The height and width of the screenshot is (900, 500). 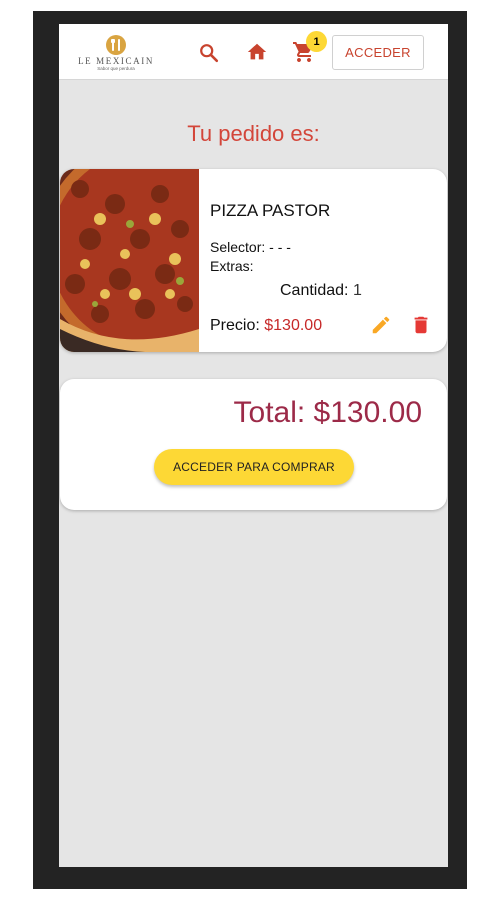 I want to click on price-label: Precio:, so click(x=235, y=325).